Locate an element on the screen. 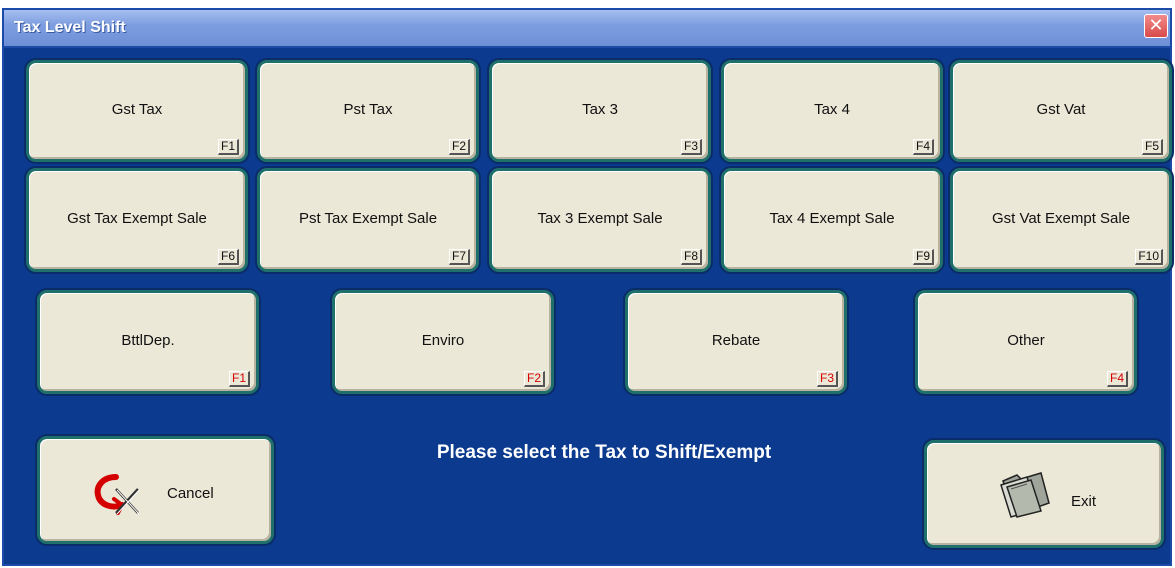 The width and height of the screenshot is (1175, 568). hotkey-label: F6 is located at coordinates (228, 257).